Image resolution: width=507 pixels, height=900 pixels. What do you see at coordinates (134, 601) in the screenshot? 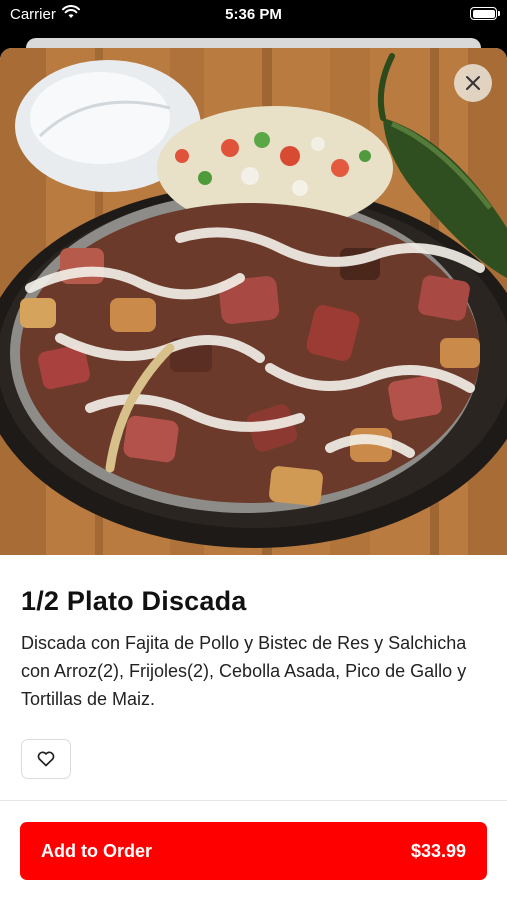
I see `item-title: 1/2 Plato Discada` at bounding box center [134, 601].